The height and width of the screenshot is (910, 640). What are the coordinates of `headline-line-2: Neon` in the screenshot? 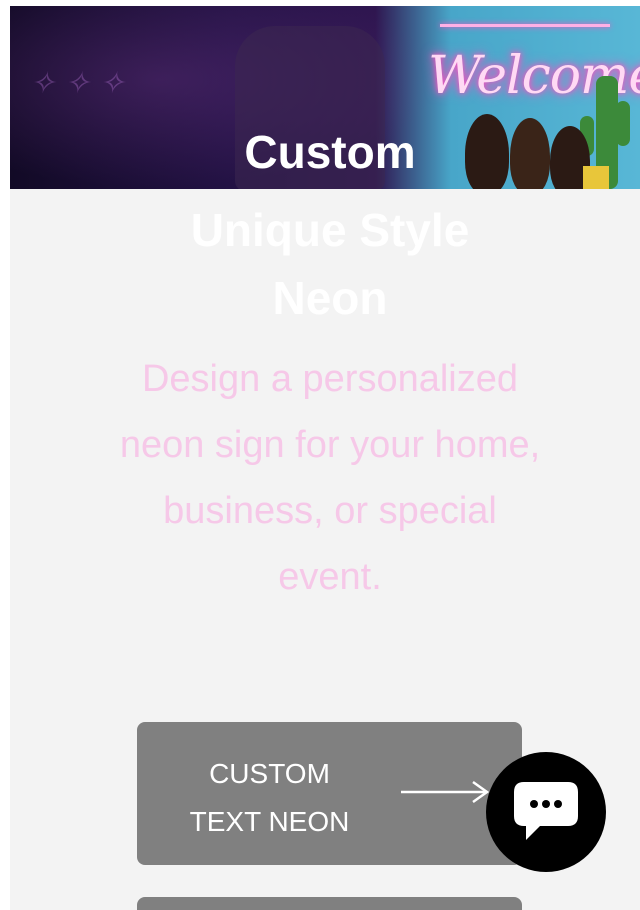 It's located at (330, 298).